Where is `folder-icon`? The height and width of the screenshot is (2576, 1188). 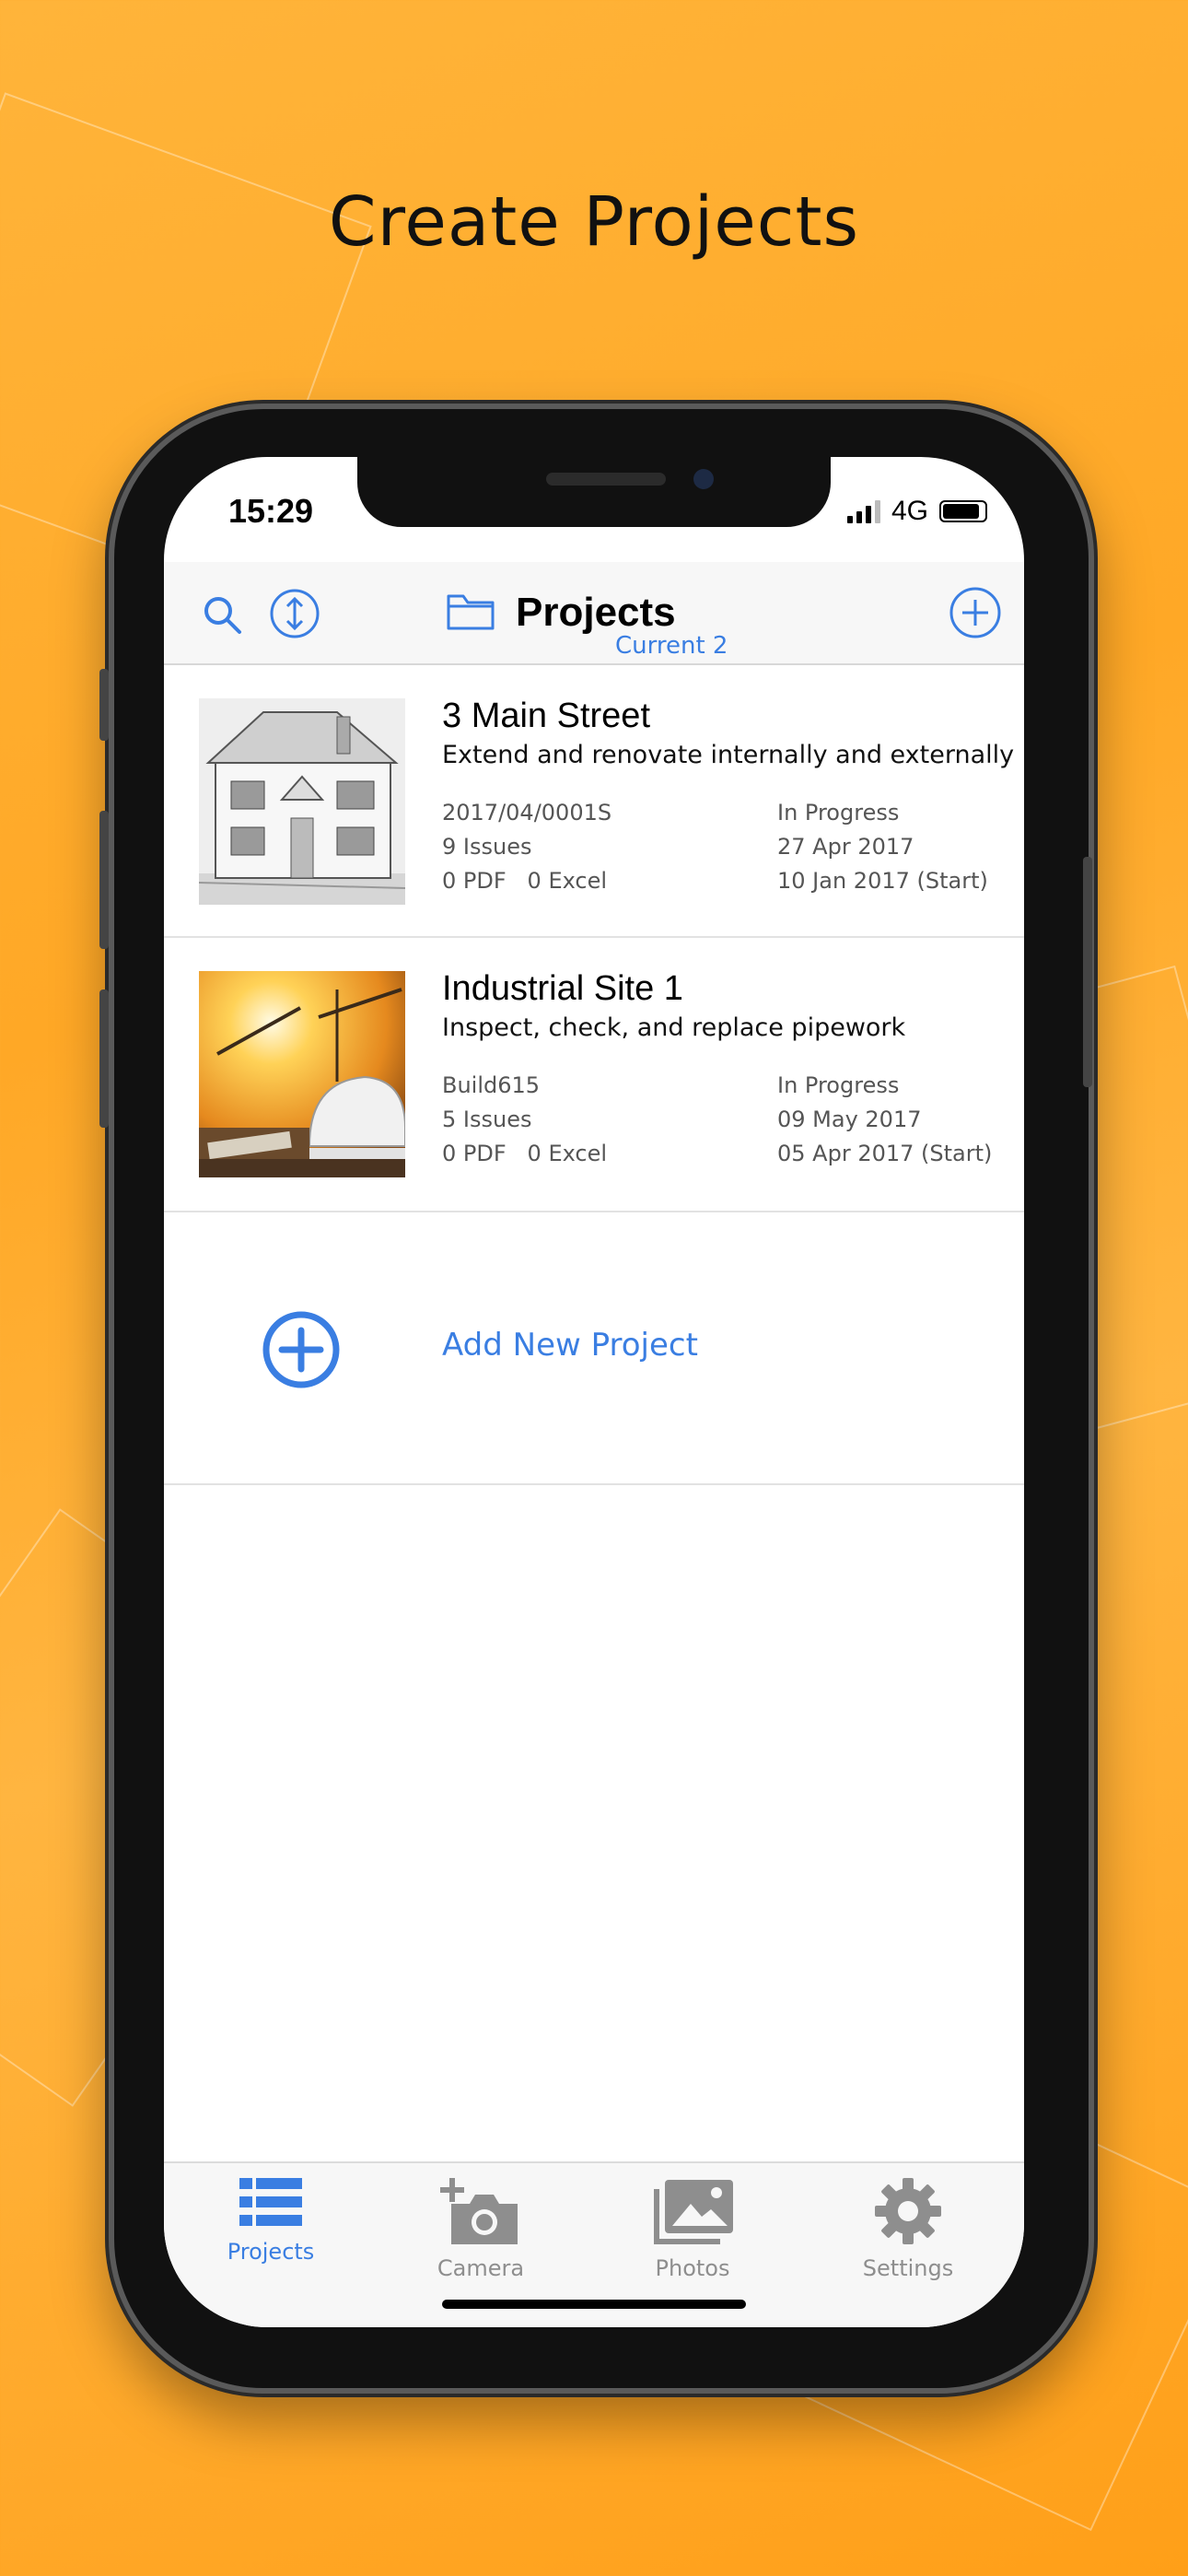 folder-icon is located at coordinates (470, 613).